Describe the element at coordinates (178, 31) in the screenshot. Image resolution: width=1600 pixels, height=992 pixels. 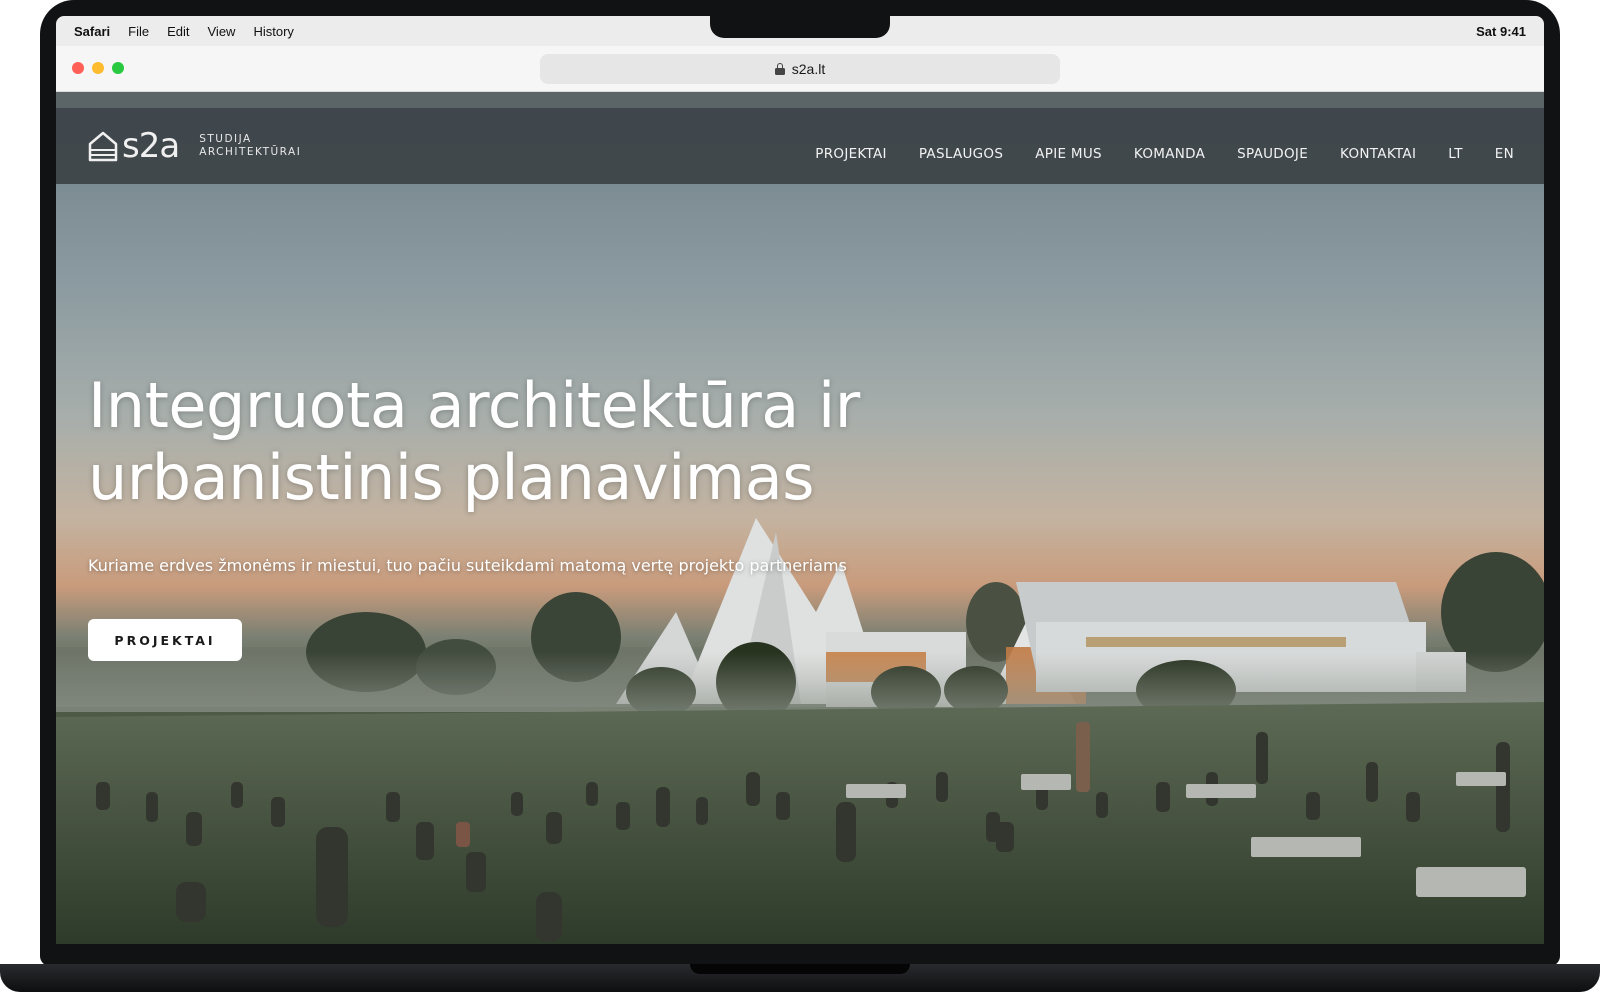
I see `menu-edit: Edit` at that location.